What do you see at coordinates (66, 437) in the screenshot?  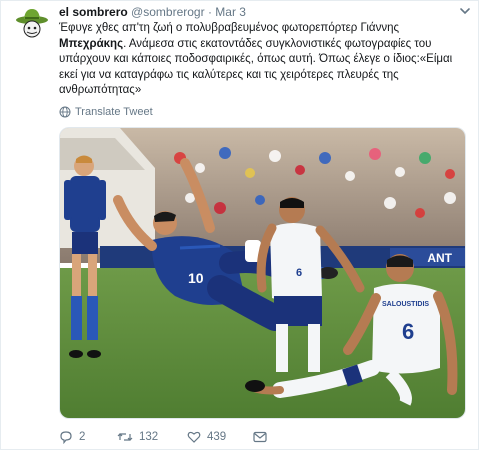 I see `reply-icon` at bounding box center [66, 437].